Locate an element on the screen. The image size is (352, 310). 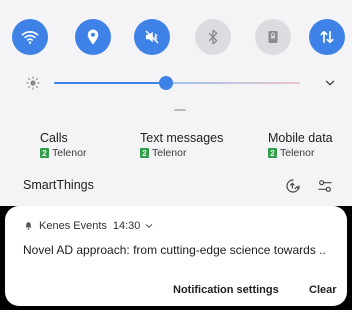
brightness-track-filled is located at coordinates (110, 83).